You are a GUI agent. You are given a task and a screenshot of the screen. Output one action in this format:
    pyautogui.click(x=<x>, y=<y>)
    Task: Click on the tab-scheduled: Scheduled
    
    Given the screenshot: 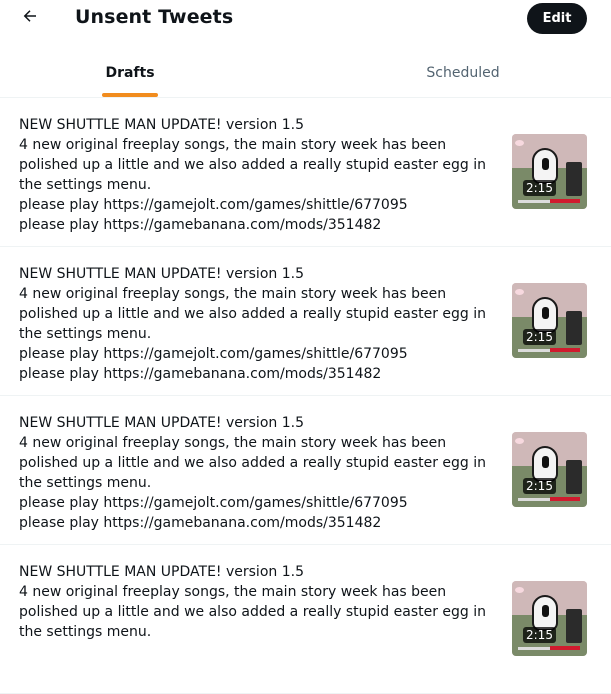 What is the action you would take?
    pyautogui.click(x=463, y=72)
    